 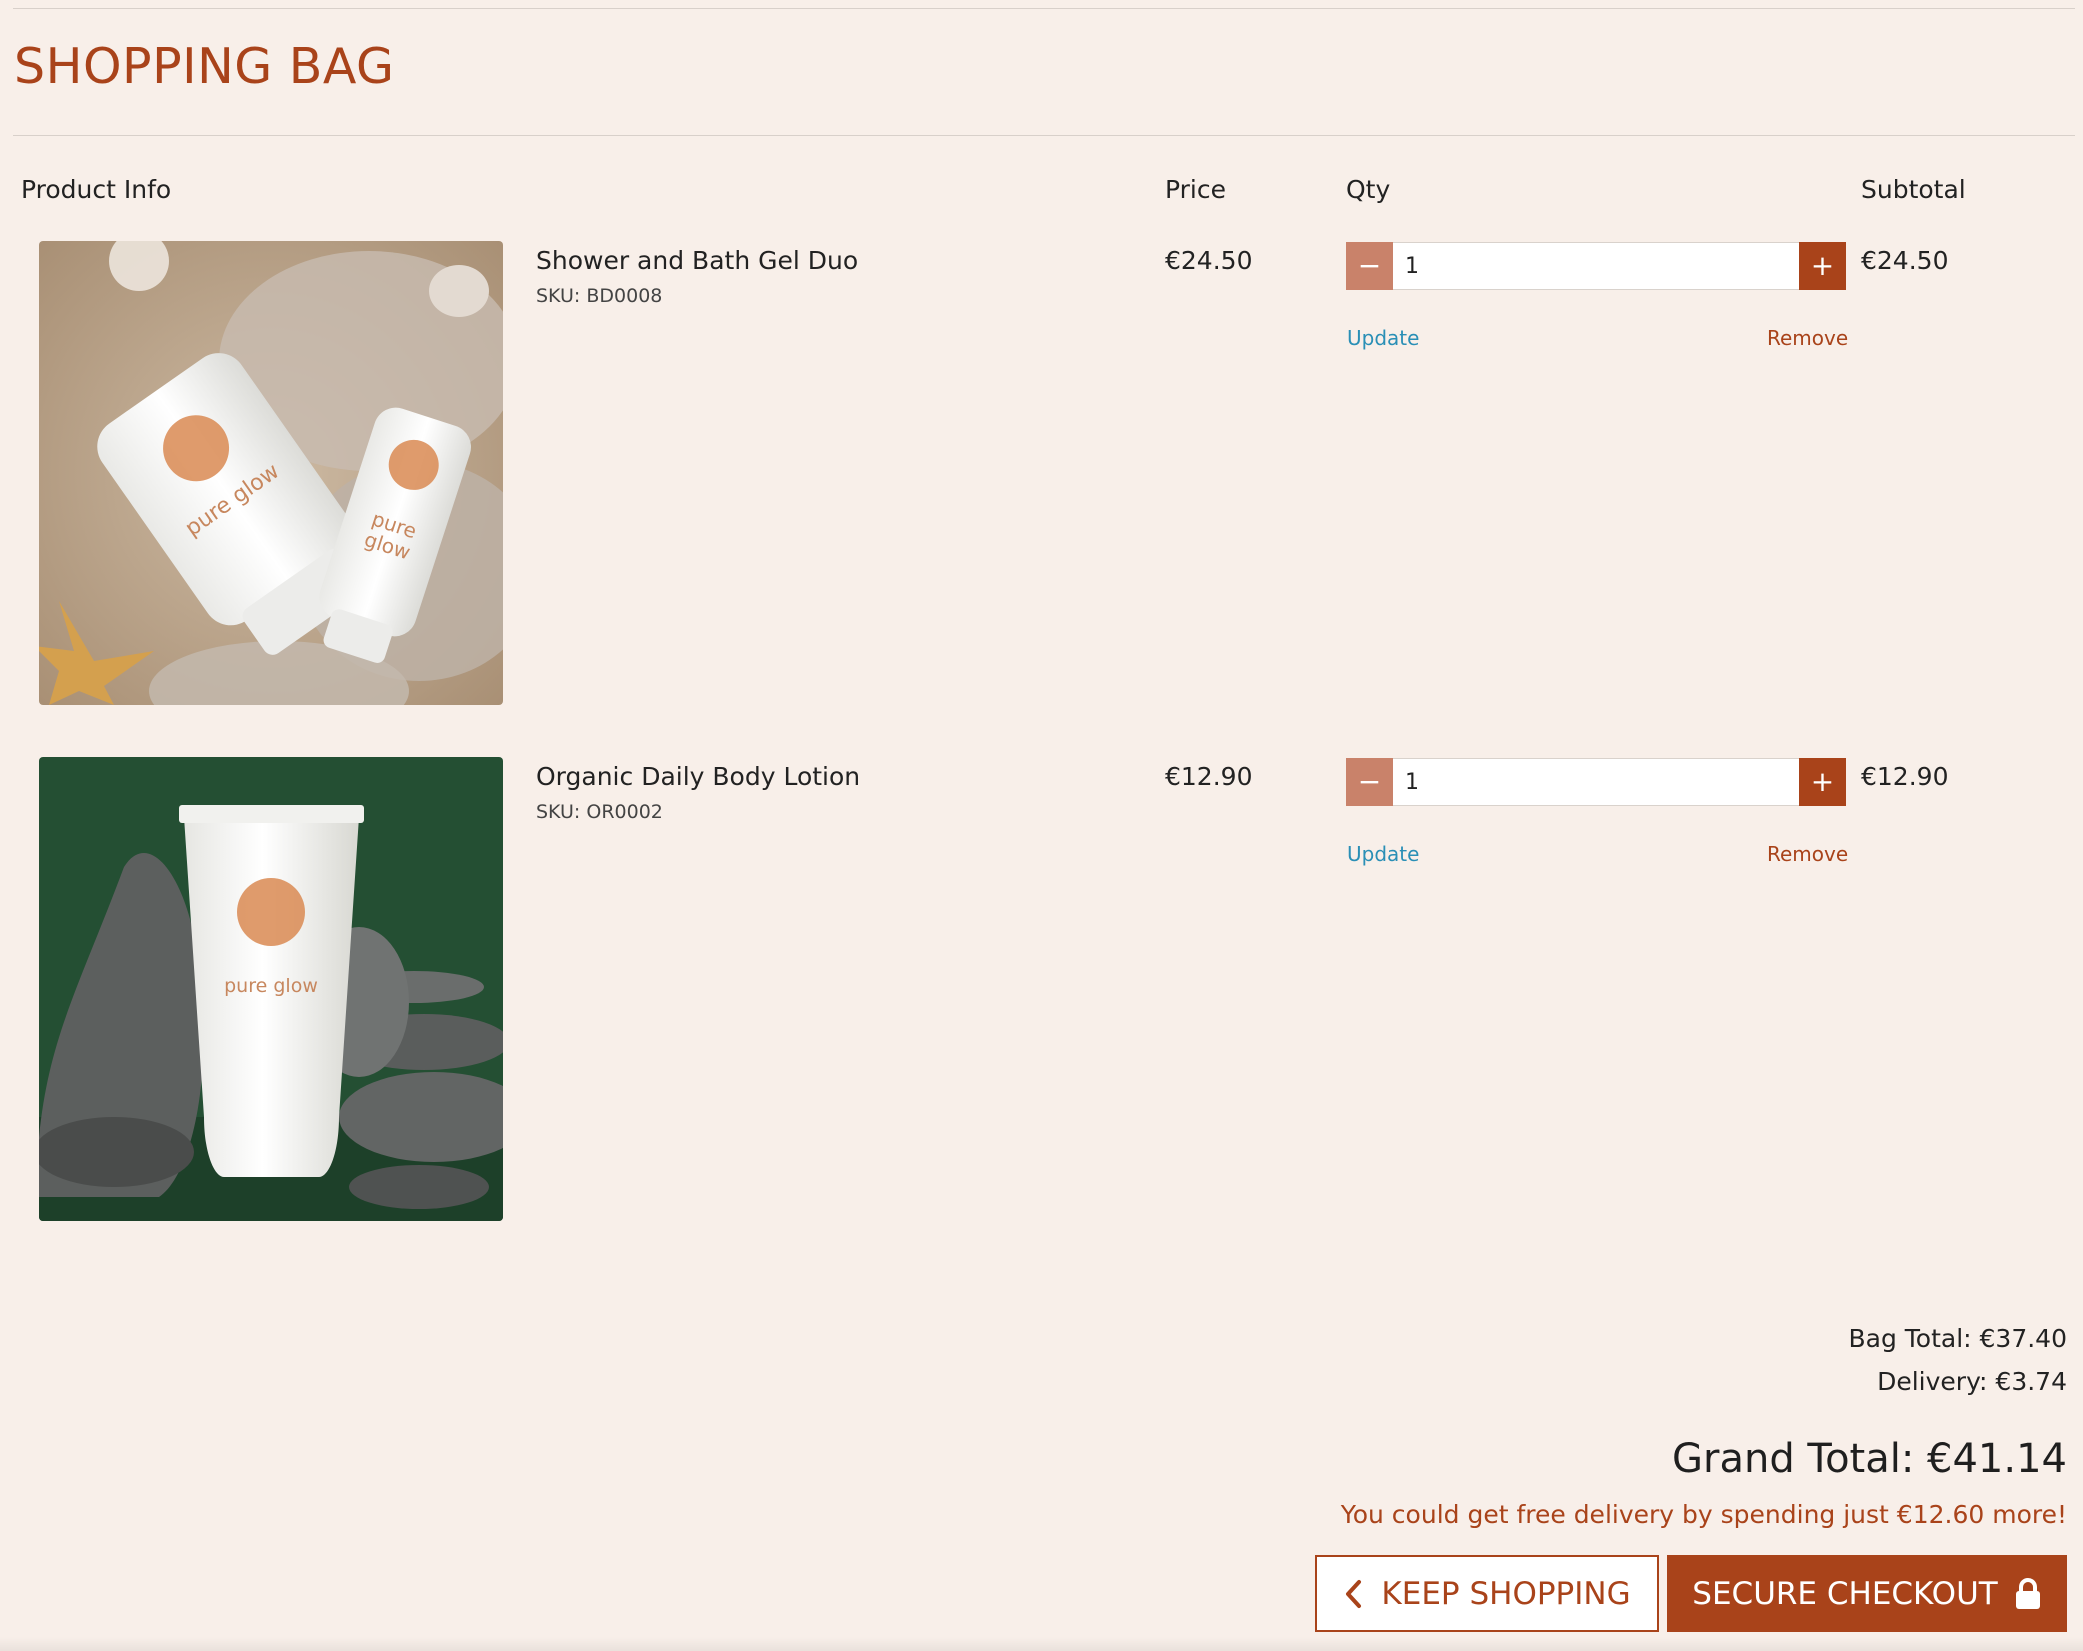 What do you see at coordinates (1957, 1338) in the screenshot?
I see `bag-total: Bag Total: €37.40` at bounding box center [1957, 1338].